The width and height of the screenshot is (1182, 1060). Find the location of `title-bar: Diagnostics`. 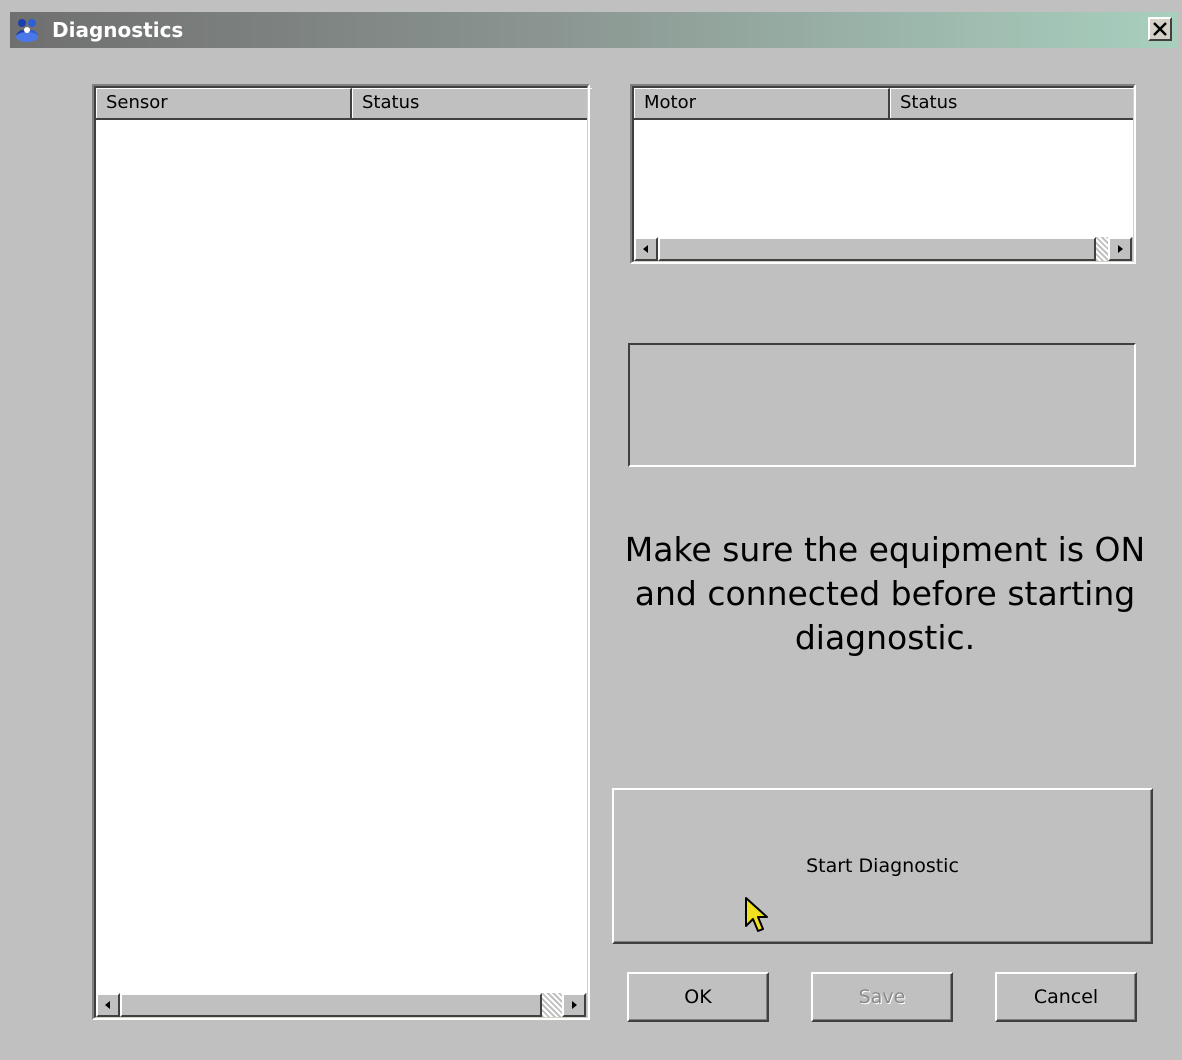

title-bar: Diagnostics is located at coordinates (594, 30).